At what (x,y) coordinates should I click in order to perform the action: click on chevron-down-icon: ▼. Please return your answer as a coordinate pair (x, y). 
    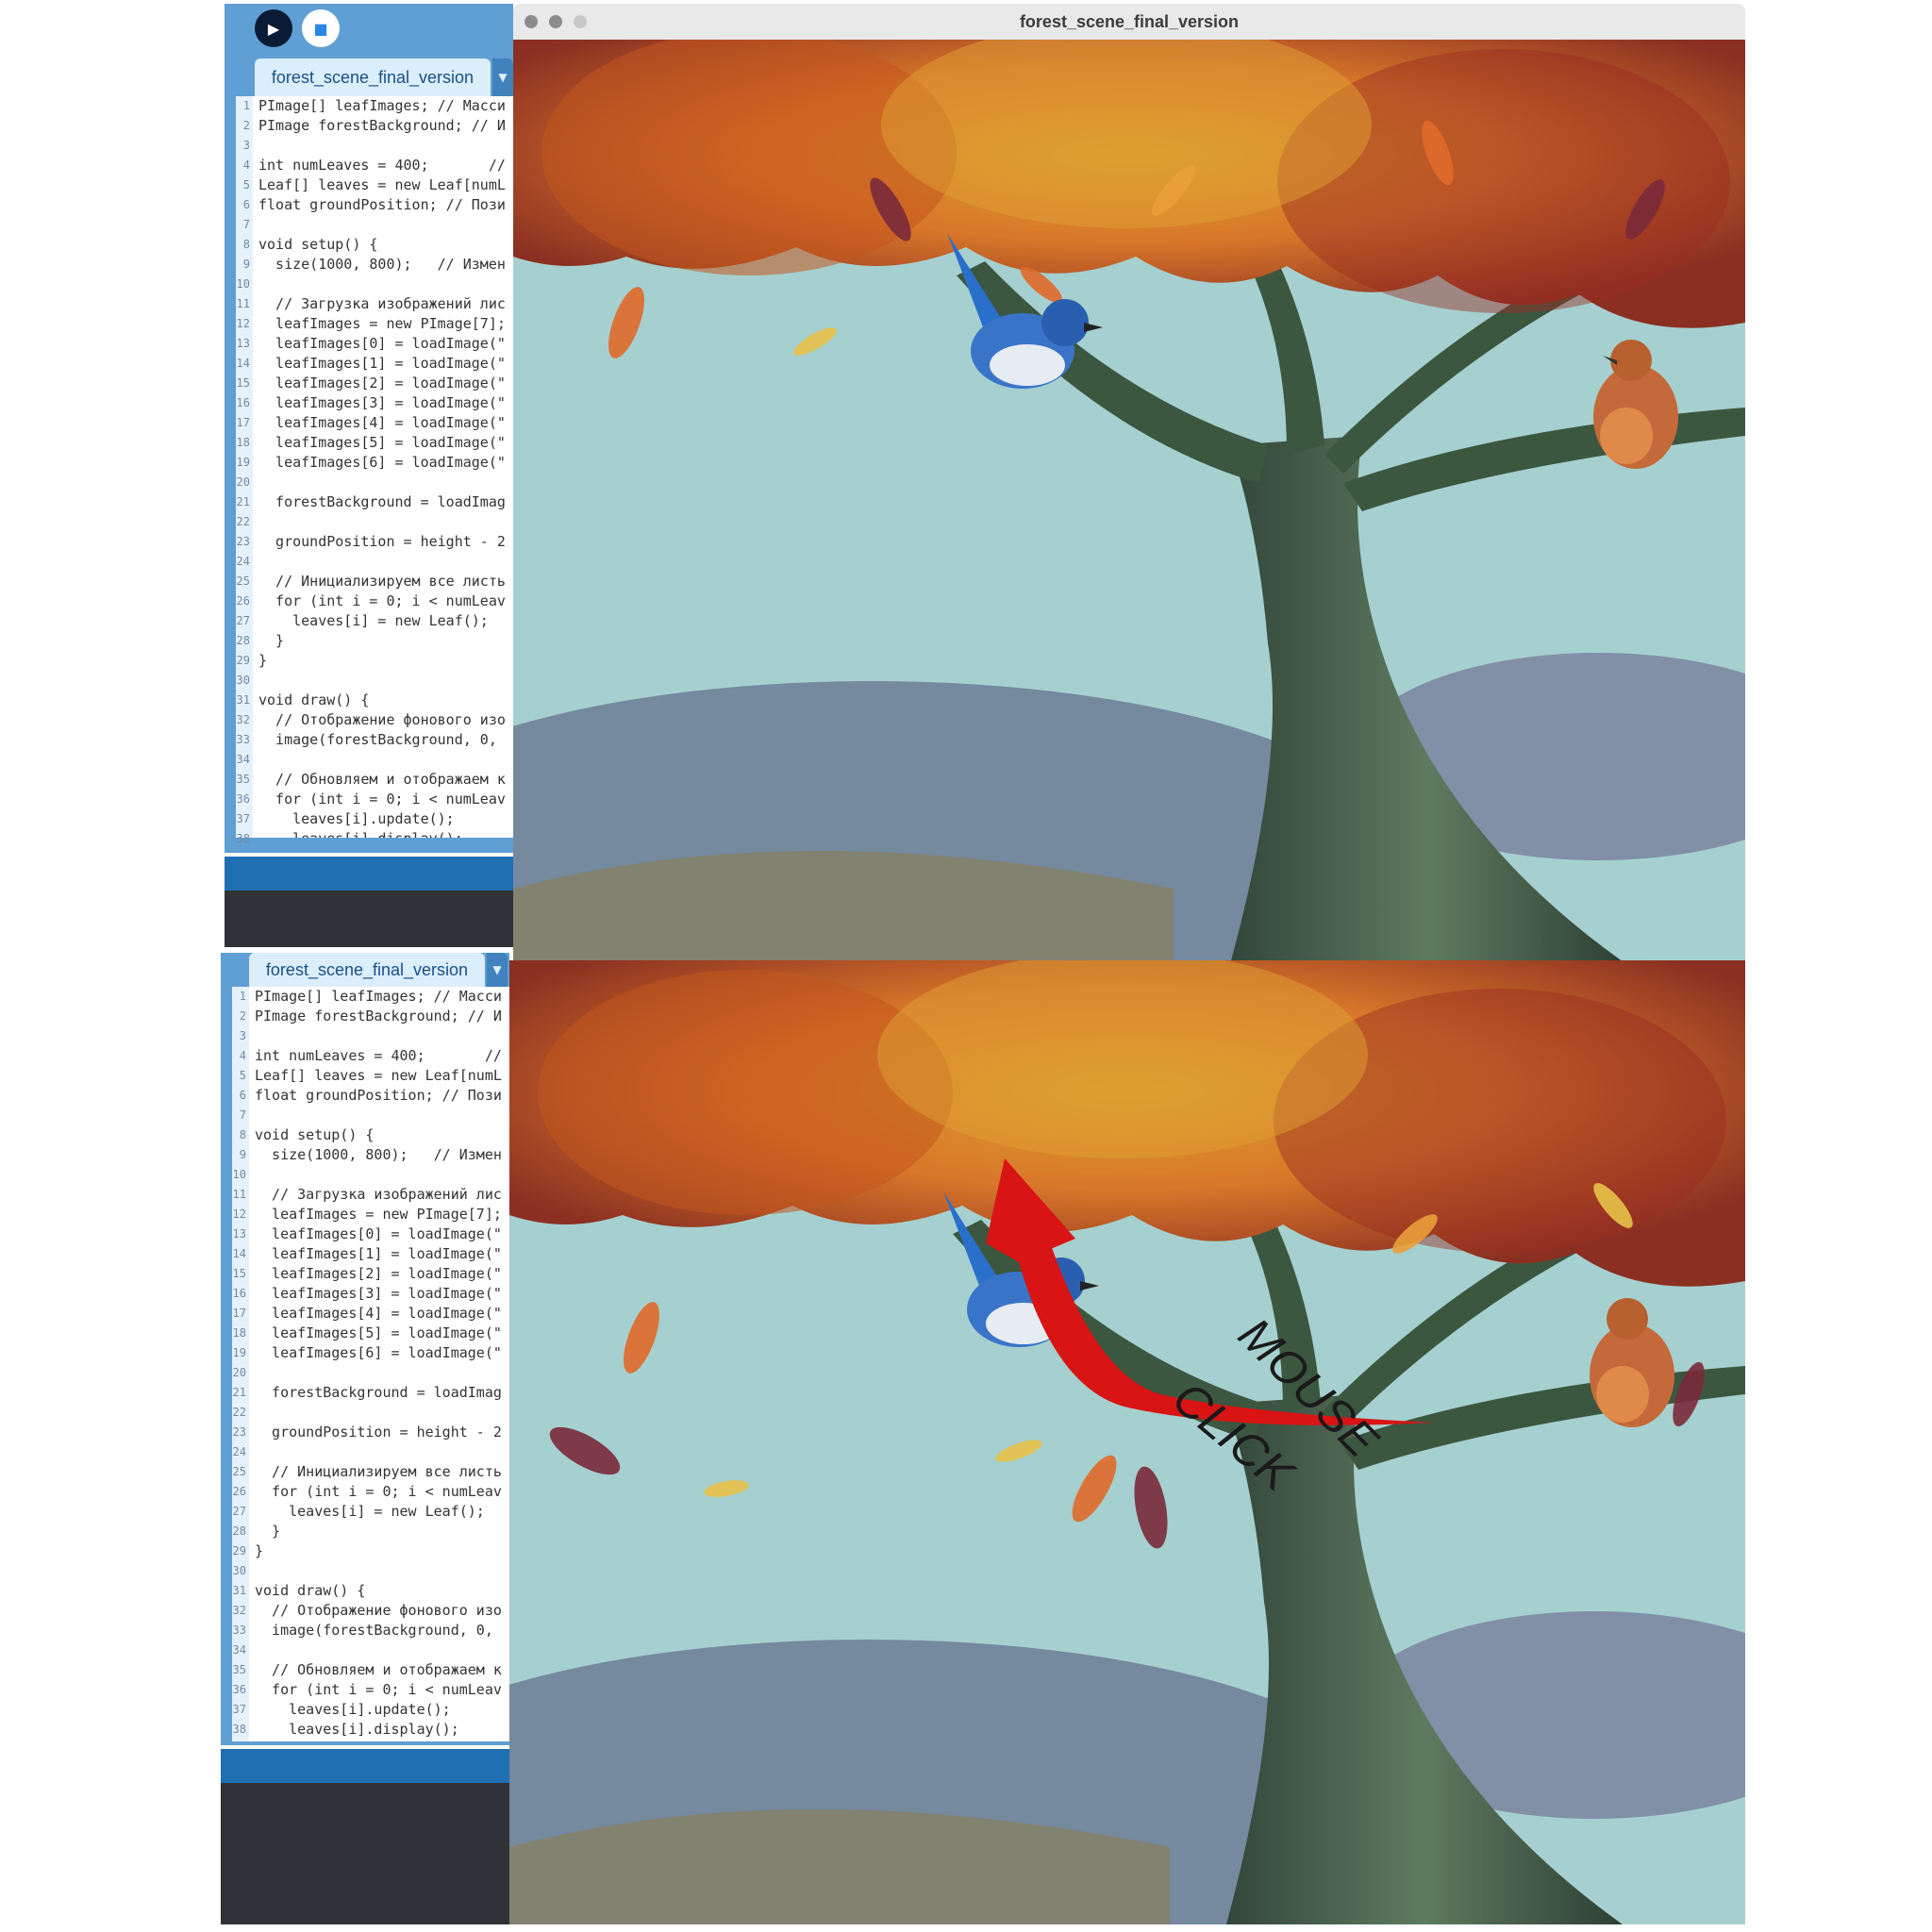
    Looking at the image, I should click on (503, 77).